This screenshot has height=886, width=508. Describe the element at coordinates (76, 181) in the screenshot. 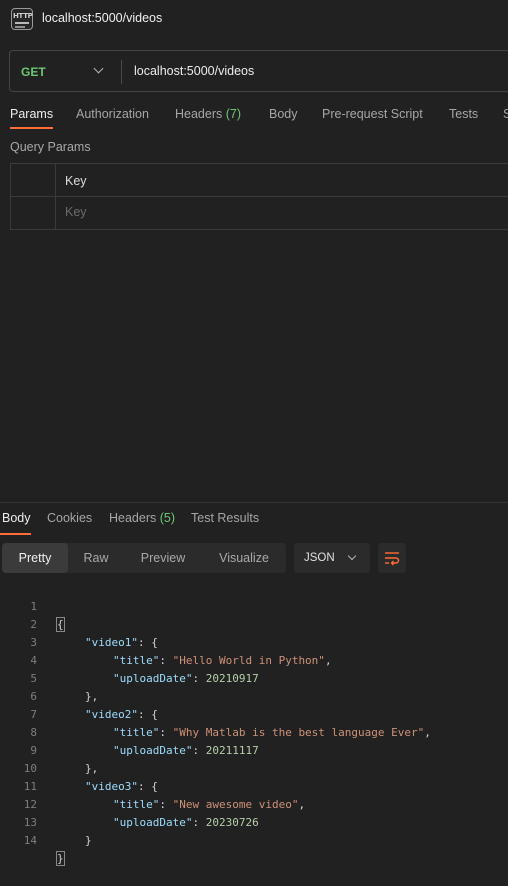

I see `key-column-header: Key` at that location.